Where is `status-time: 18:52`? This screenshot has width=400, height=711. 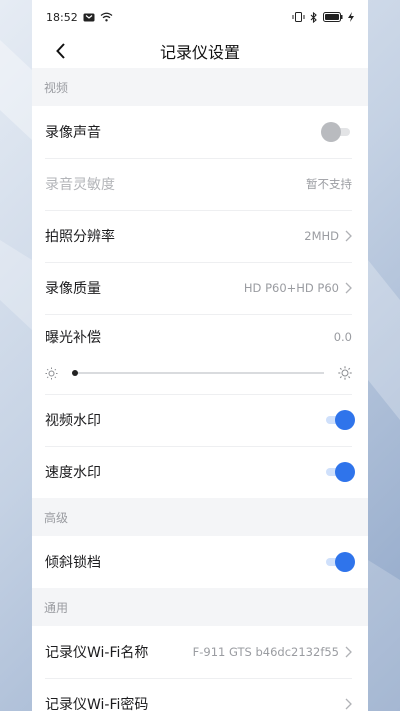 status-time: 18:52 is located at coordinates (62, 17).